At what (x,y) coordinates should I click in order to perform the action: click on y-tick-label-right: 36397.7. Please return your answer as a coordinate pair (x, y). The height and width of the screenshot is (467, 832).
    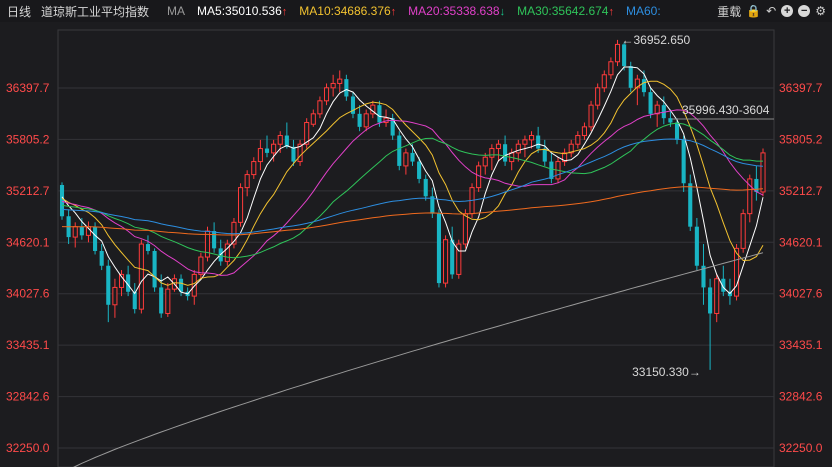
    Looking at the image, I should click on (801, 88).